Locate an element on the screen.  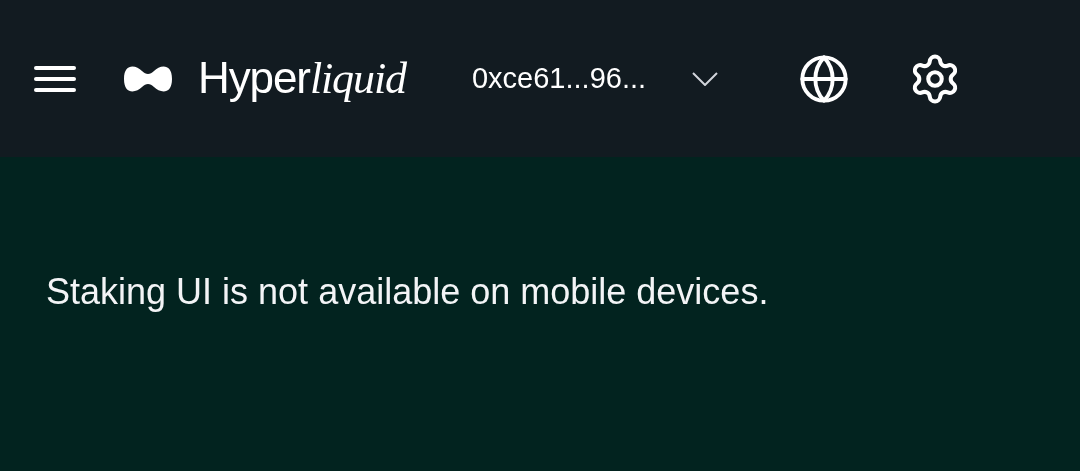
brand-name: Hyperliquid is located at coordinates (302, 78).